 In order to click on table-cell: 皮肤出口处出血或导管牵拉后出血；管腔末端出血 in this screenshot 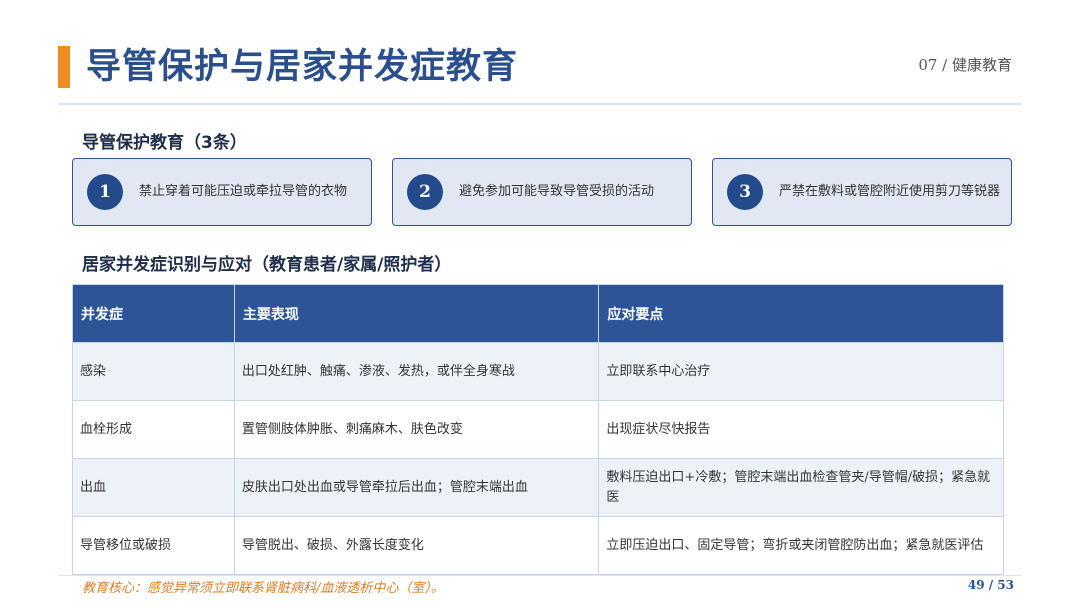, I will do `click(416, 487)`.